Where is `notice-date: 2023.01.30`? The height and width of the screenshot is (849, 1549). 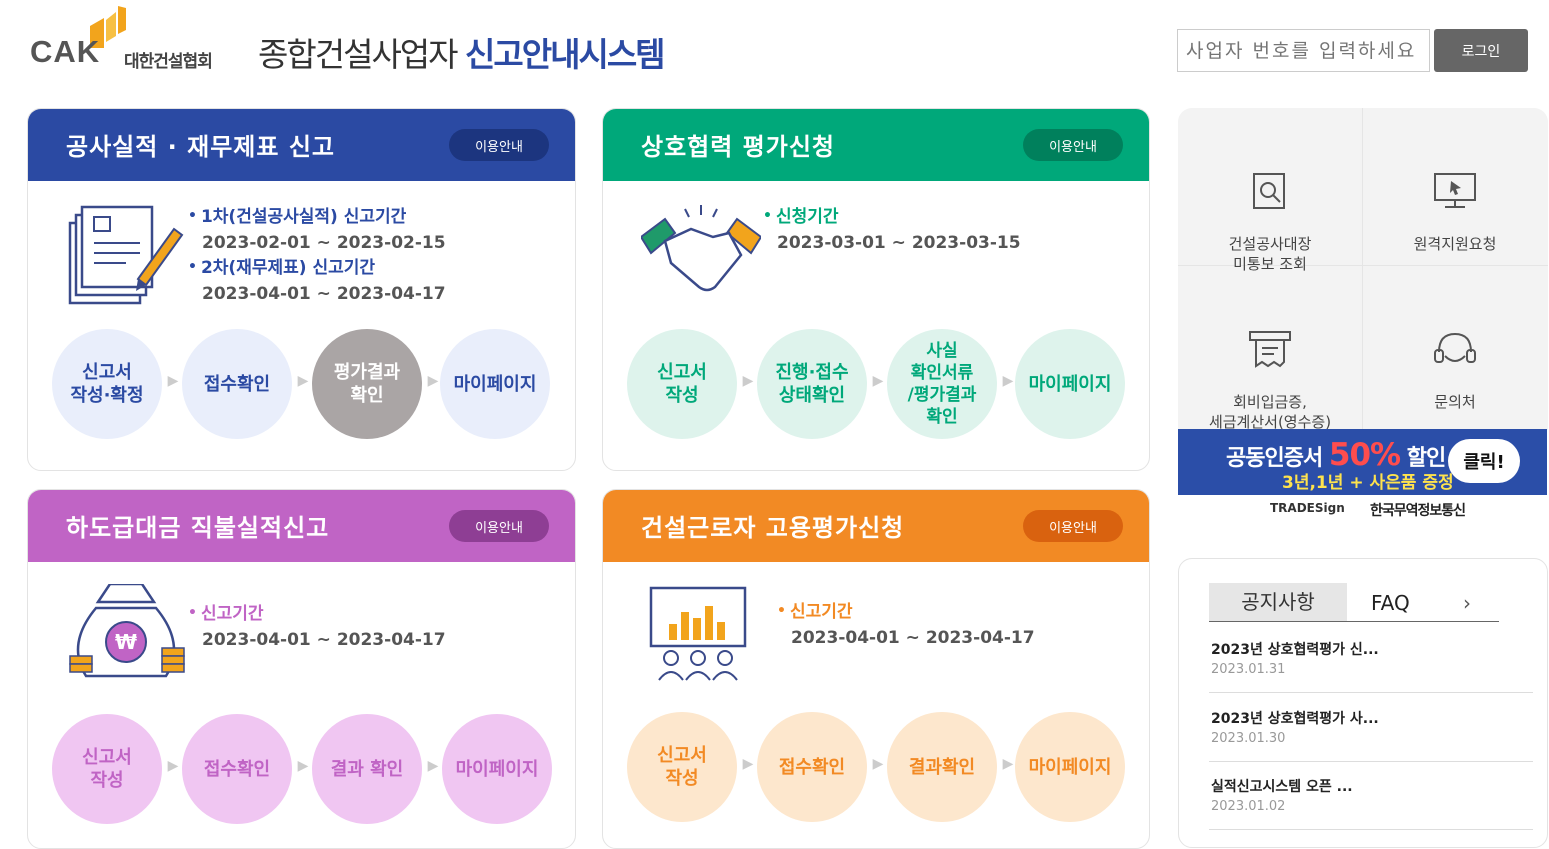
notice-date: 2023.01.30 is located at coordinates (1248, 738).